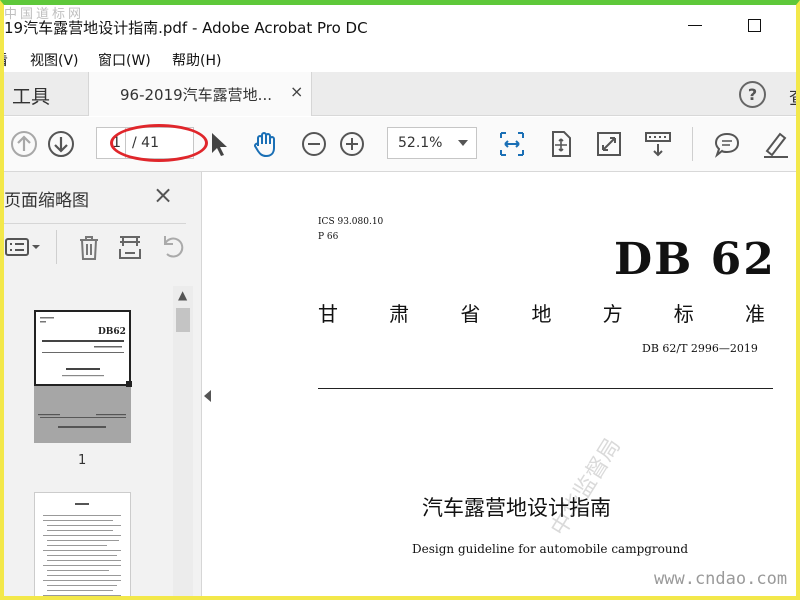 This screenshot has height=600, width=800. What do you see at coordinates (95, 223) in the screenshot?
I see `panel-separator` at bounding box center [95, 223].